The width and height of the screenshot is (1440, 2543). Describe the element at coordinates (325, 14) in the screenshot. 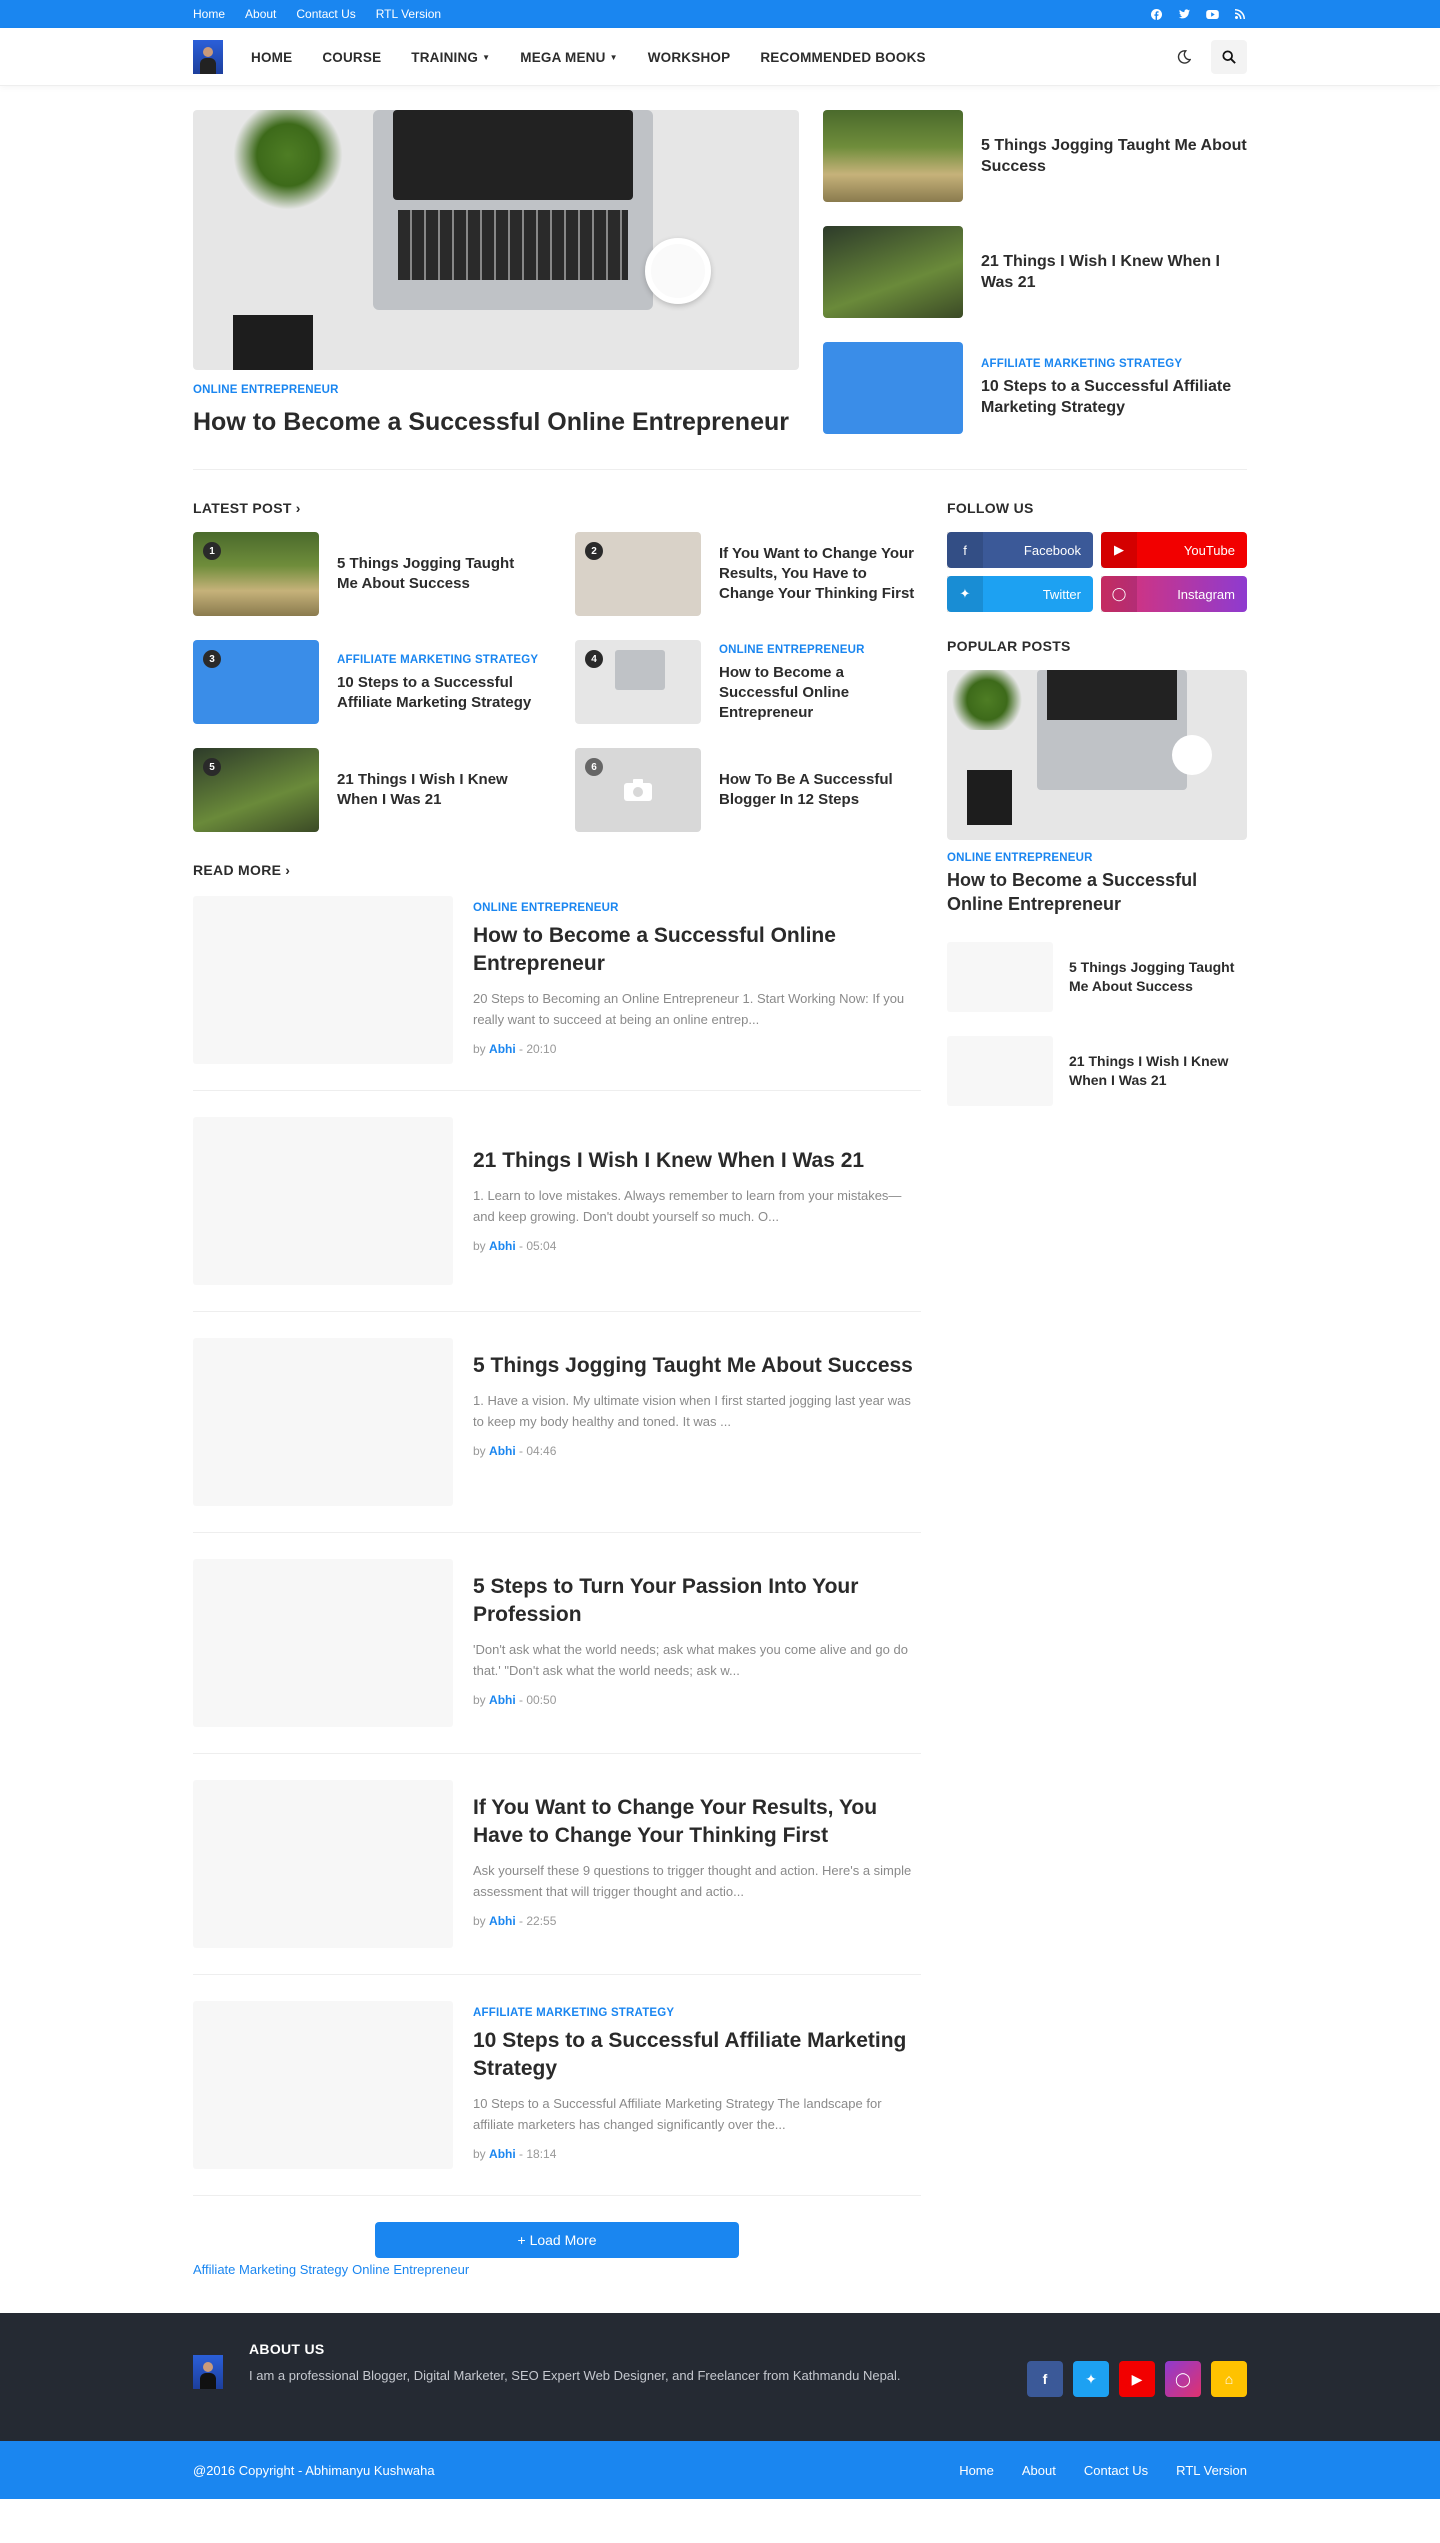

I see `top-link-contact: Contact Us` at that location.